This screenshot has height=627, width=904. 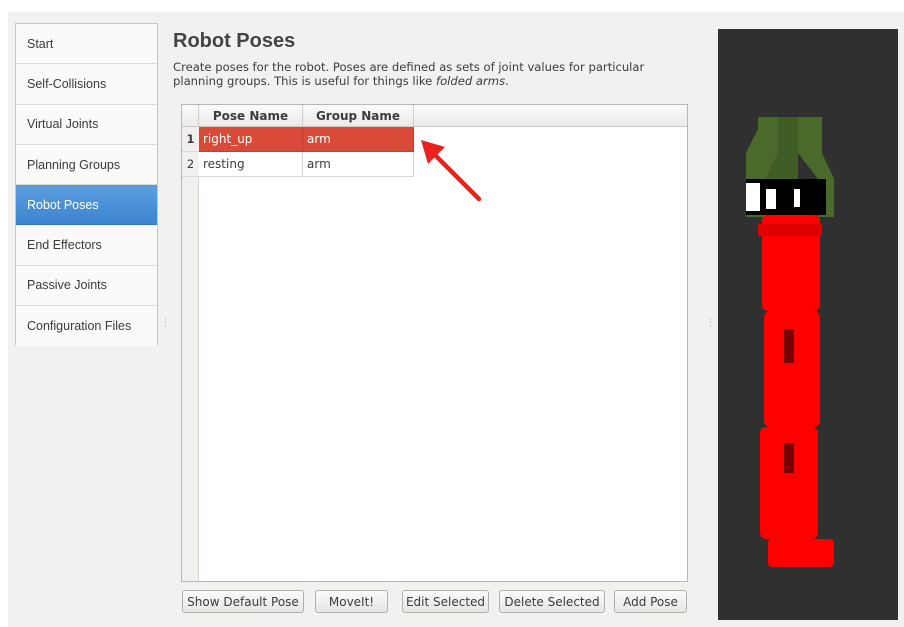 What do you see at coordinates (190, 116) in the screenshot?
I see `corner-header` at bounding box center [190, 116].